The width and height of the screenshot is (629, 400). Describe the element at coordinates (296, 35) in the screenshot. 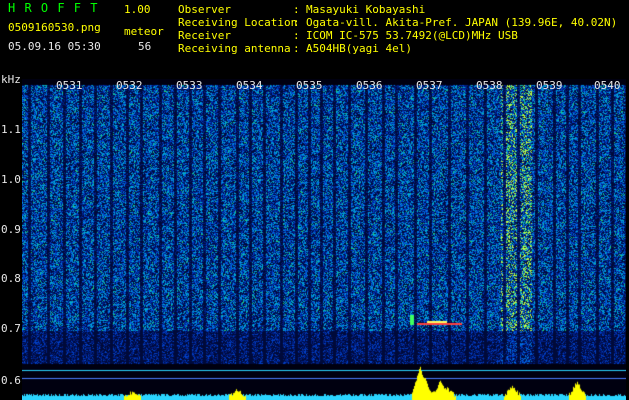

I see `receiver-sep: :` at that location.